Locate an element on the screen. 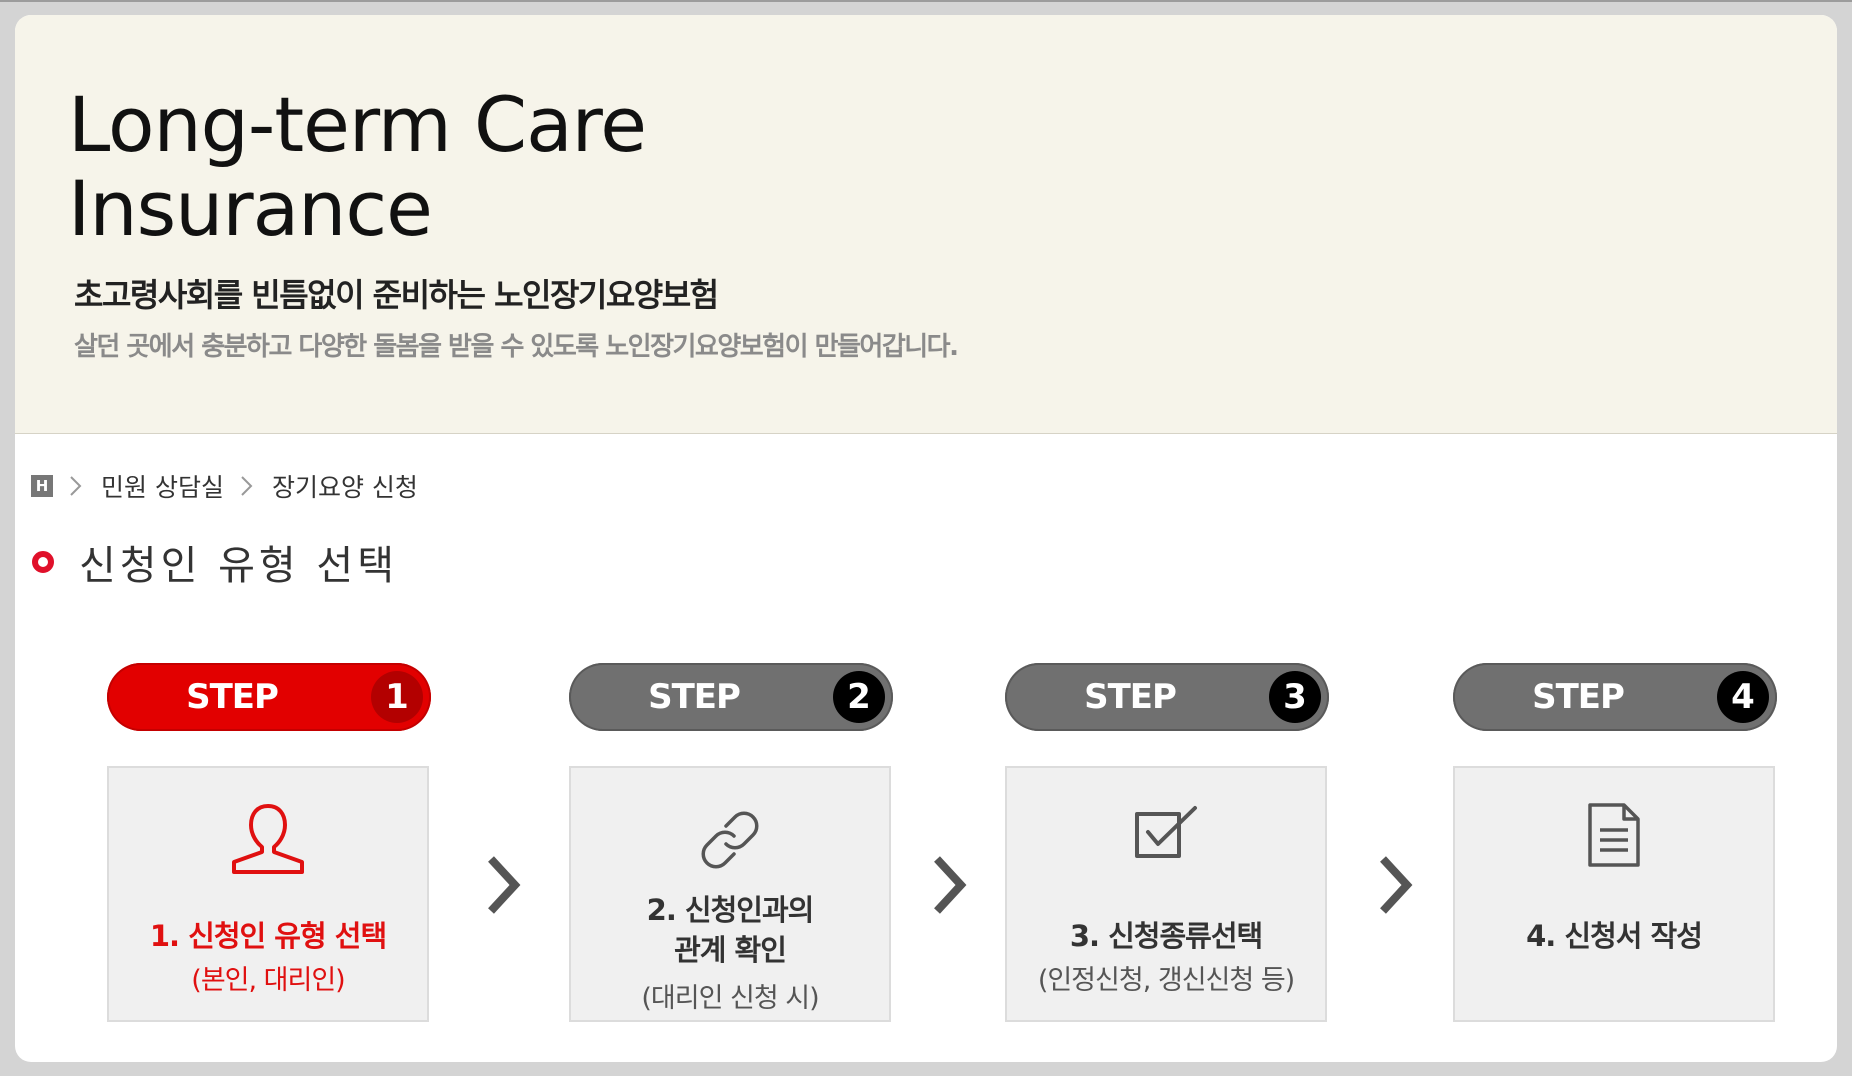 This screenshot has width=1852, height=1076. step-number-badge: 2 is located at coordinates (859, 697).